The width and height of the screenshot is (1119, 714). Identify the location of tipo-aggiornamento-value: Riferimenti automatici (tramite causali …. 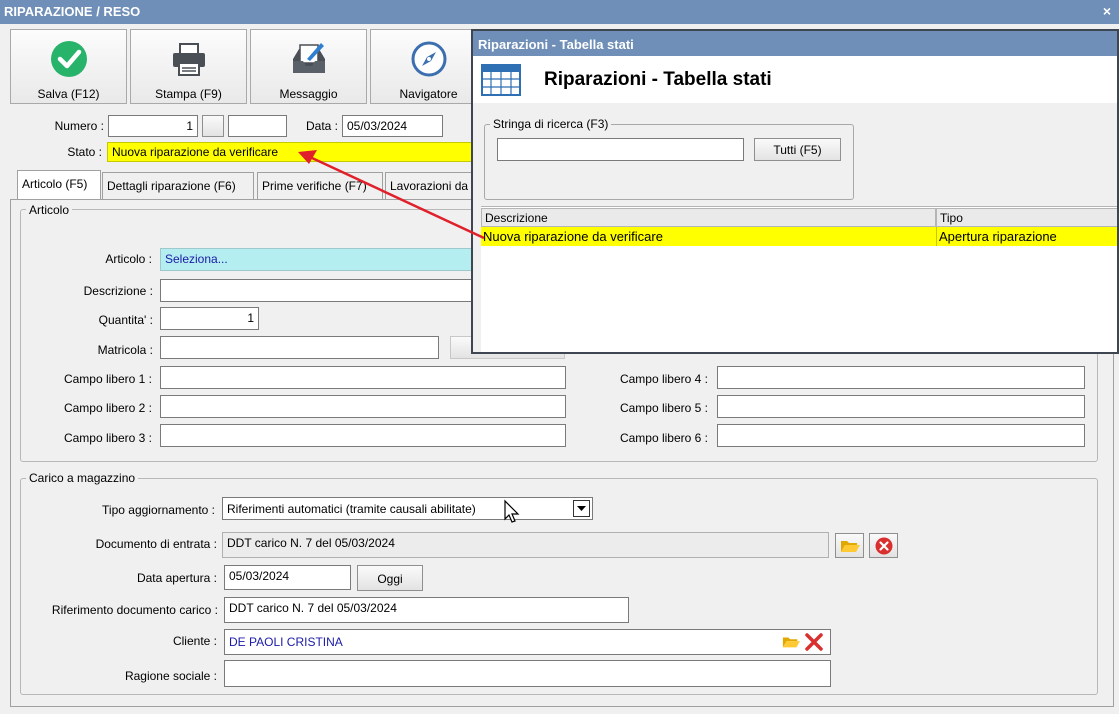
(351, 509).